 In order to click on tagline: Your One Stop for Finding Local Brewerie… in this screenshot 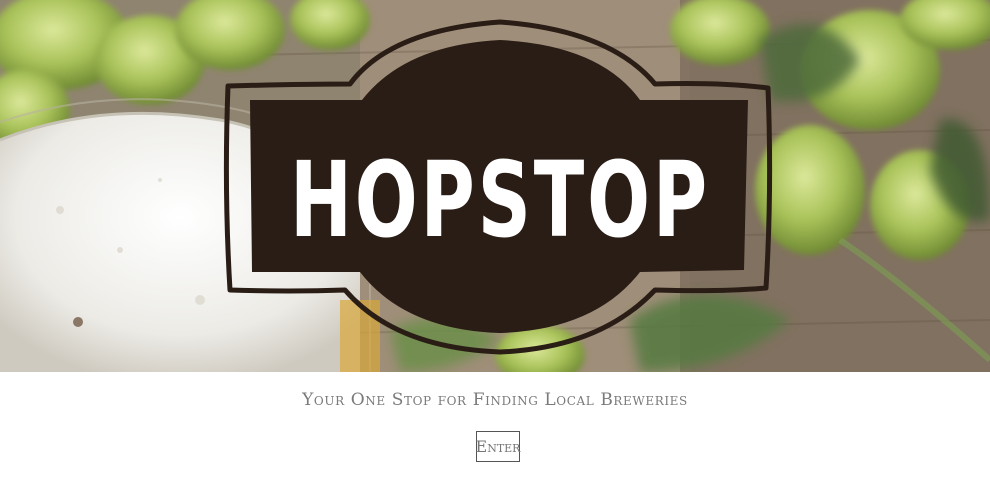, I will do `click(495, 400)`.